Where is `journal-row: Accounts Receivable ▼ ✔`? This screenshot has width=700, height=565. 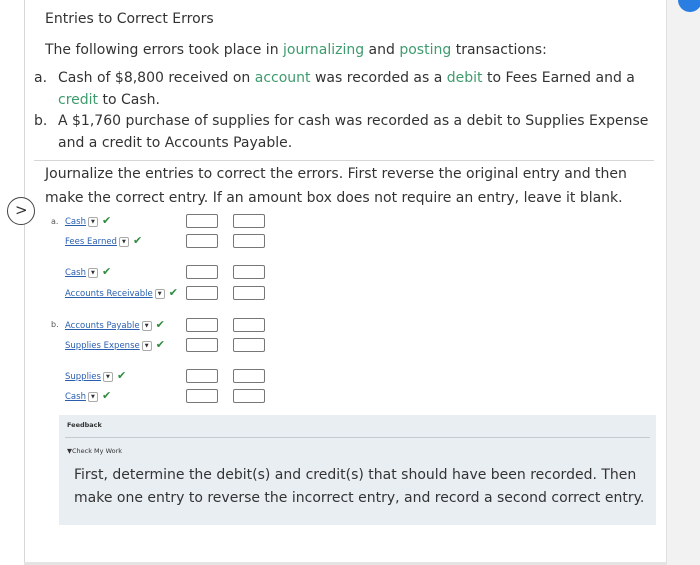
journal-row: Accounts Receivable ▼ ✔ is located at coordinates (121, 294).